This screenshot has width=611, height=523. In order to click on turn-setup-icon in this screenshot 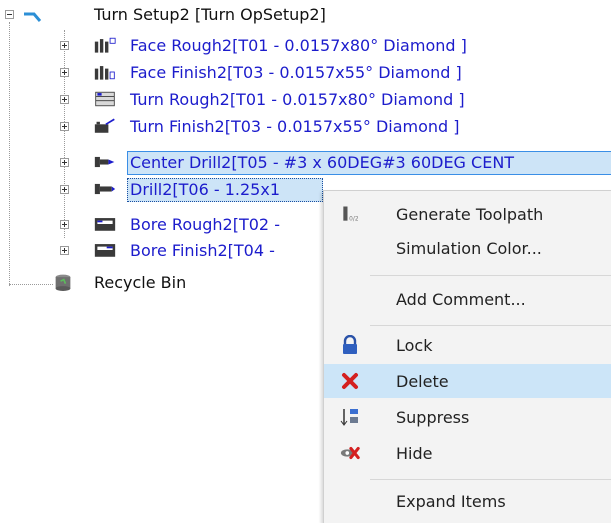, I will do `click(33, 17)`.